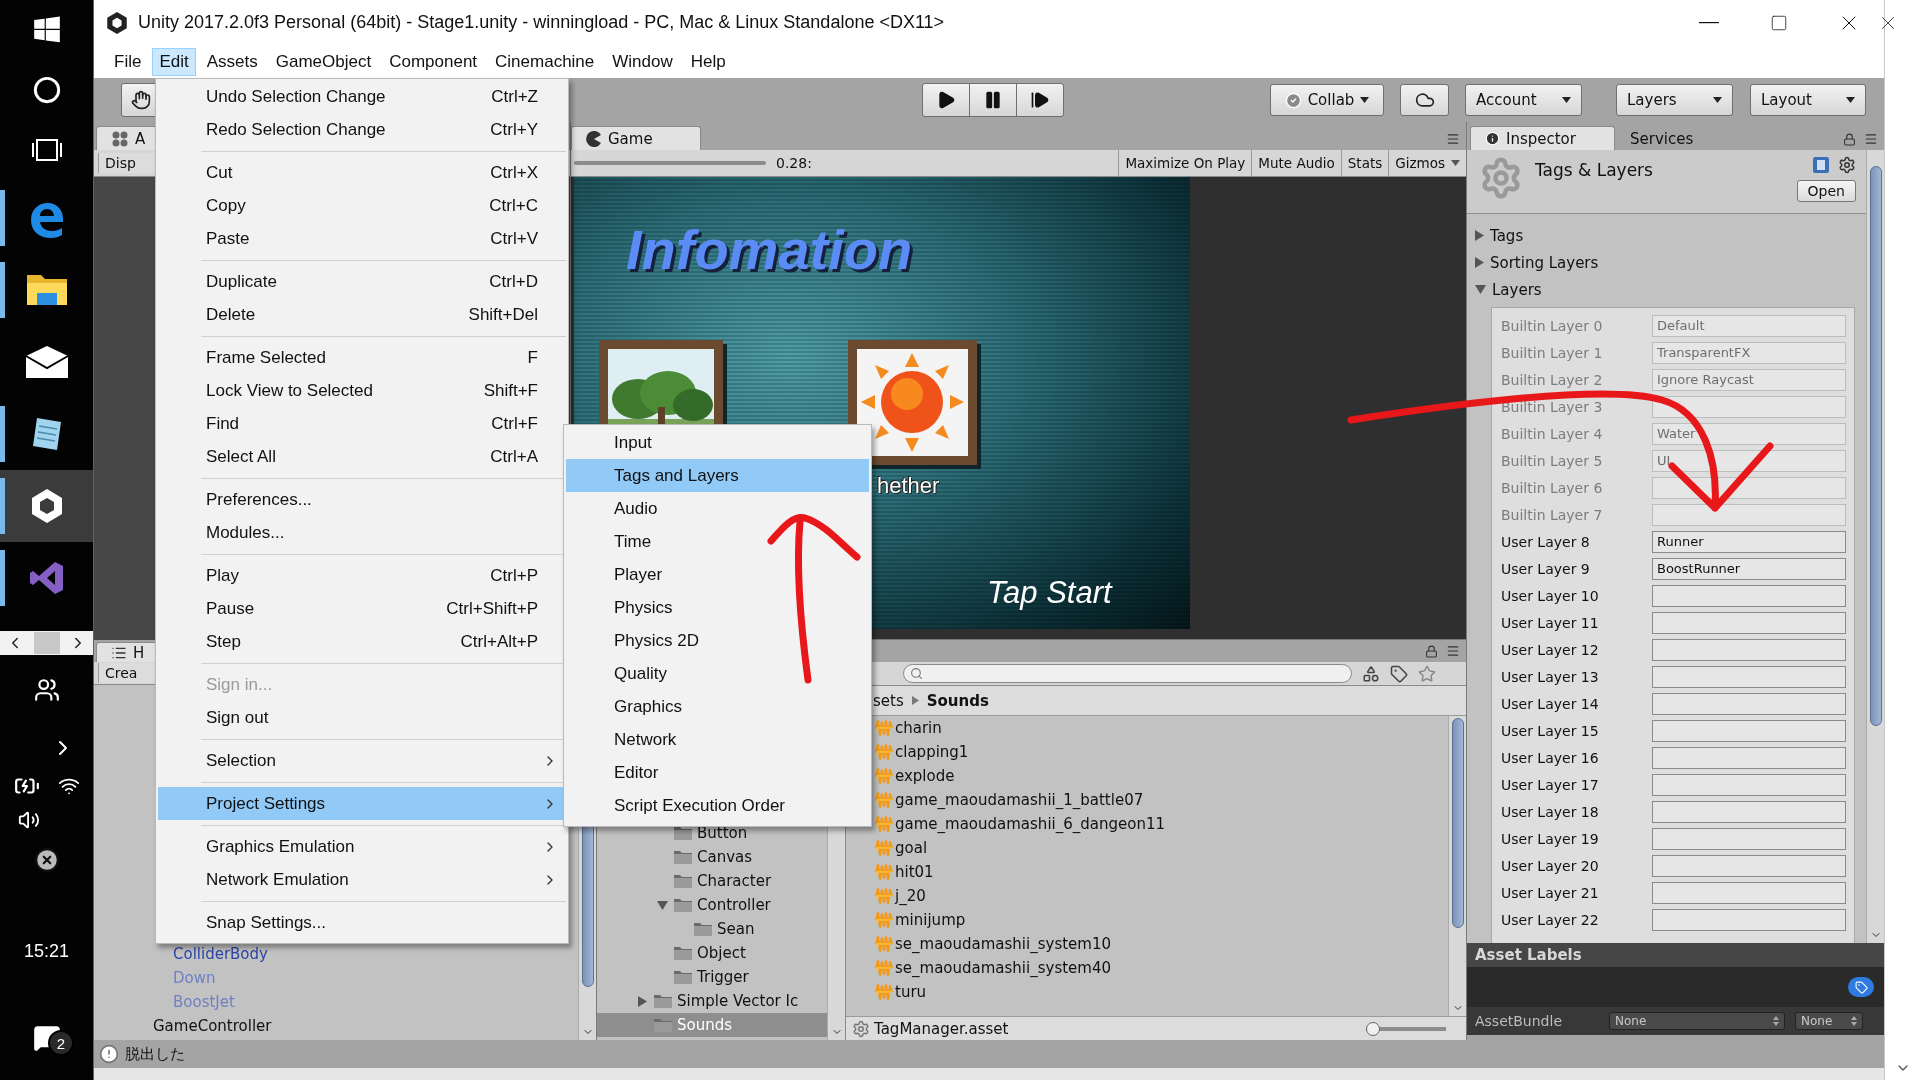 Image resolution: width=1920 pixels, height=1080 pixels. I want to click on notification-badge: 2, so click(61, 1043).